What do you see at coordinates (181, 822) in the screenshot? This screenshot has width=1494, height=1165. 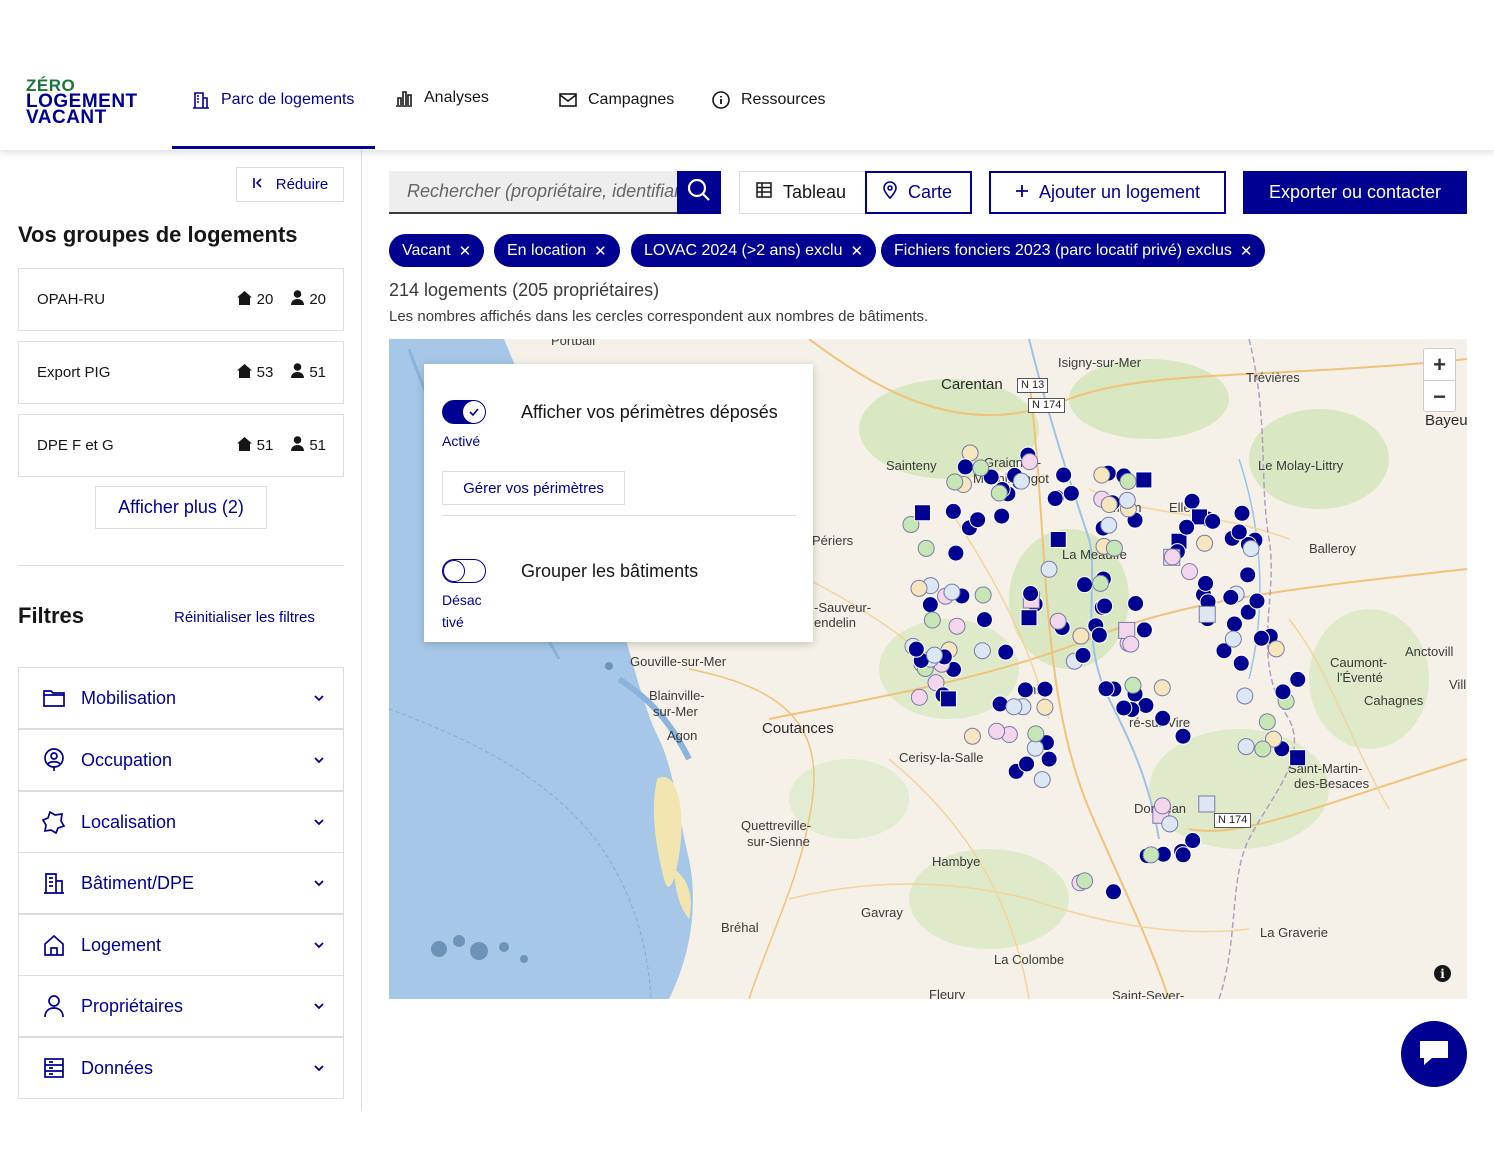 I see `filter-localisation: Localisation` at bounding box center [181, 822].